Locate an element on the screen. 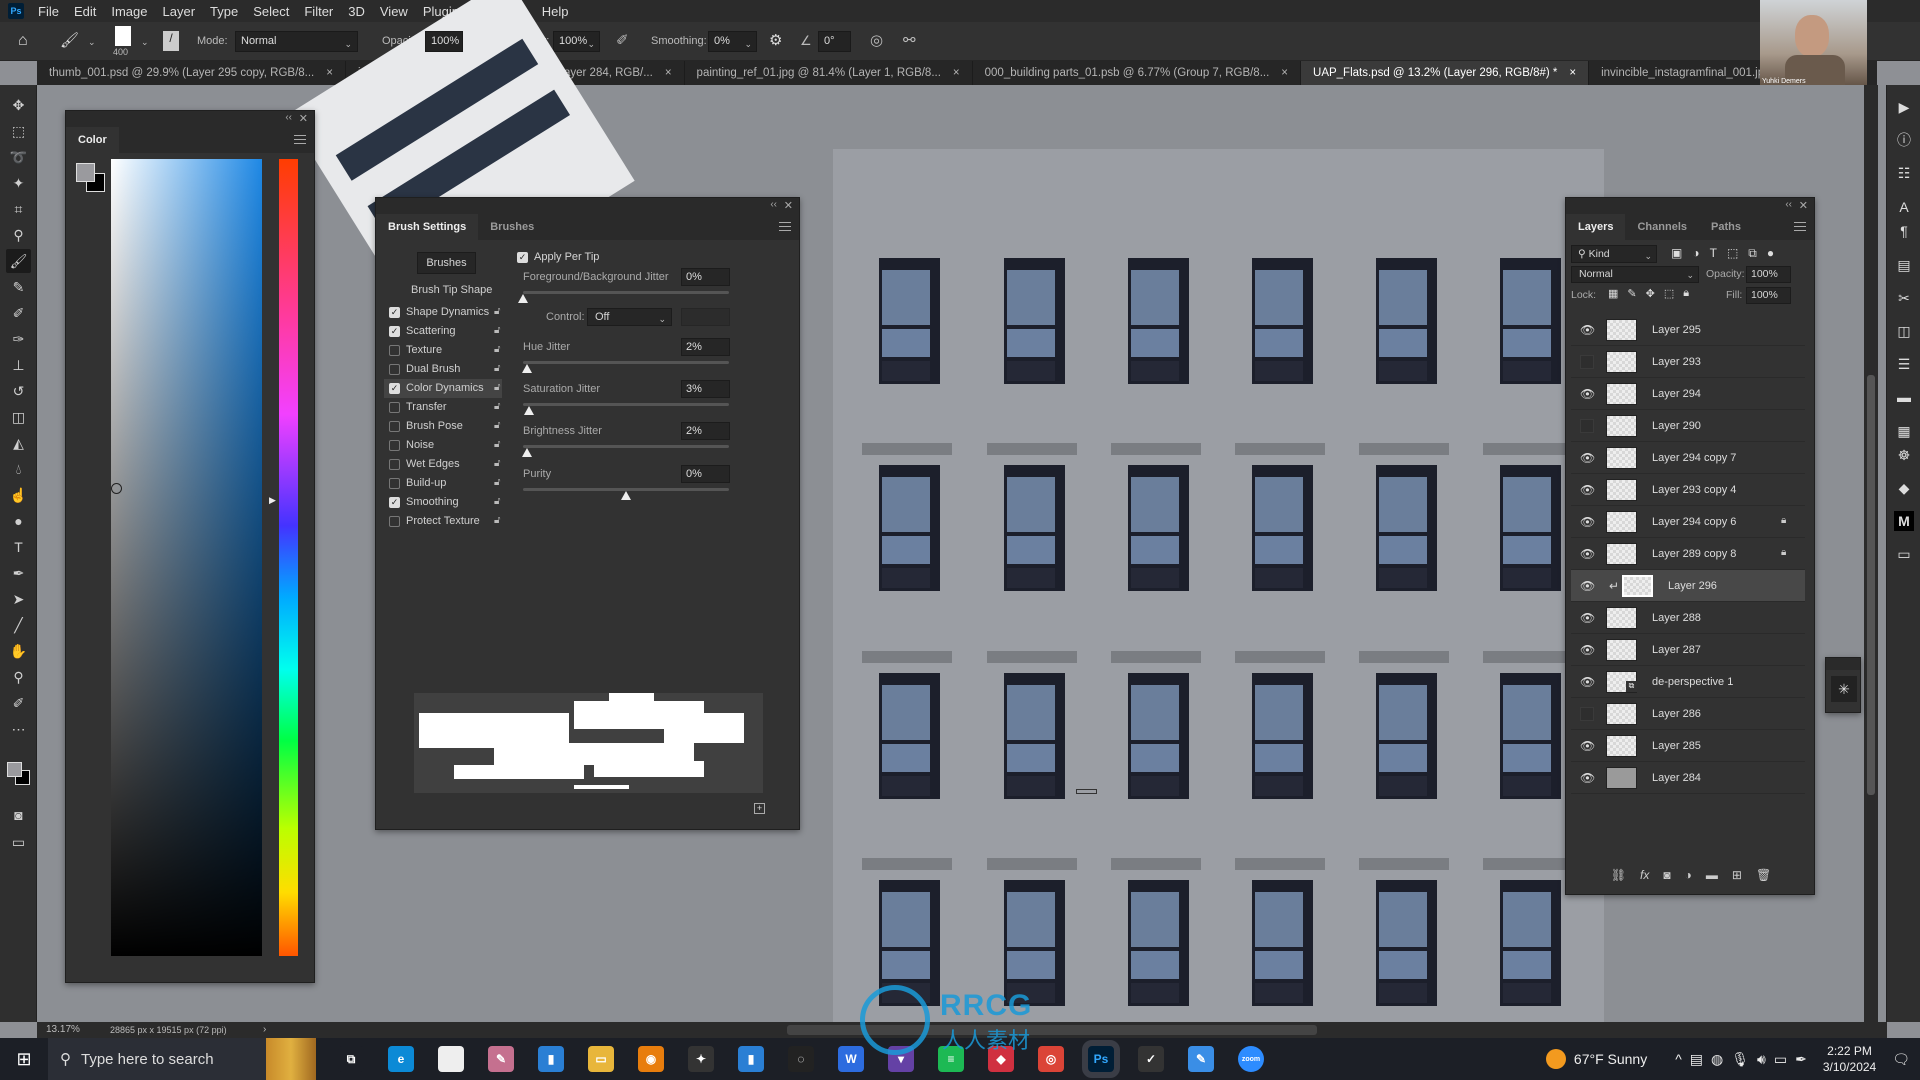  layer-name: Layer 296 is located at coordinates (1692, 586).